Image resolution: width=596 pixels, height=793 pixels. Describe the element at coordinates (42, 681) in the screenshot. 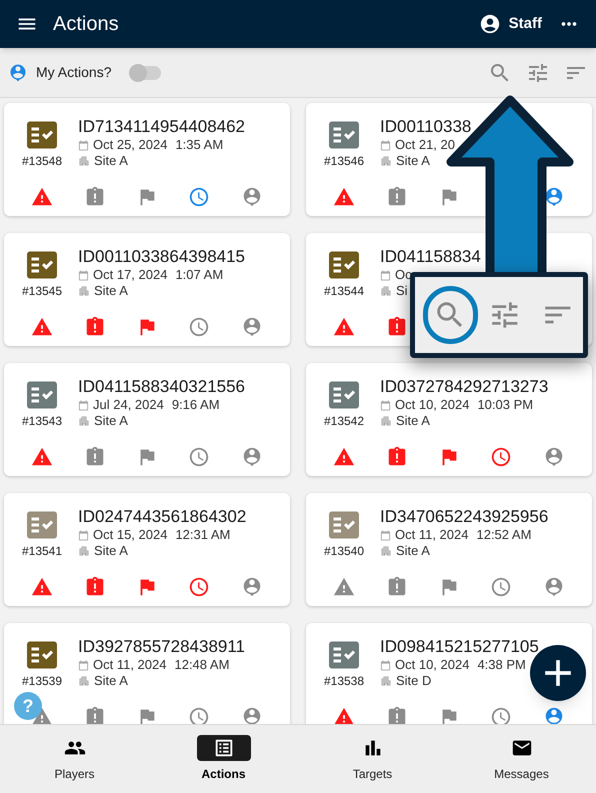

I see `action-number: #13539` at that location.